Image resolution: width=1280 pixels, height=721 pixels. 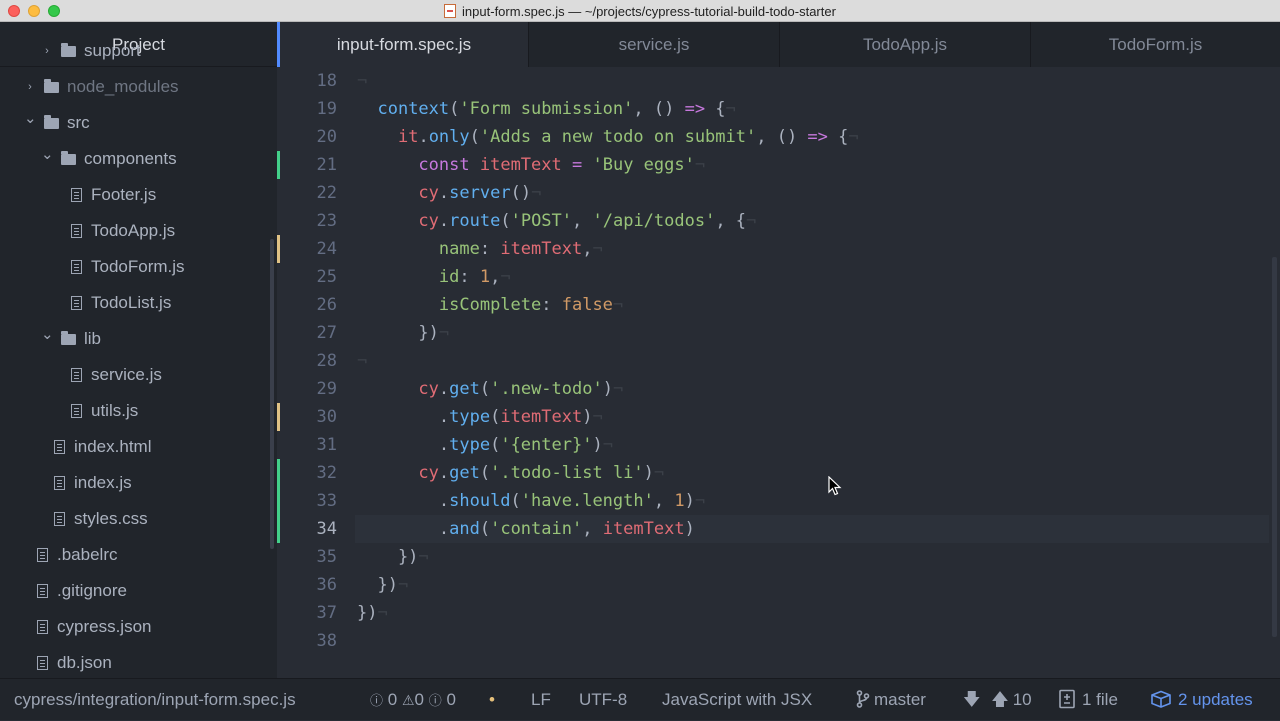 I want to click on tree-item-label: node_modules, so click(x=123, y=86).